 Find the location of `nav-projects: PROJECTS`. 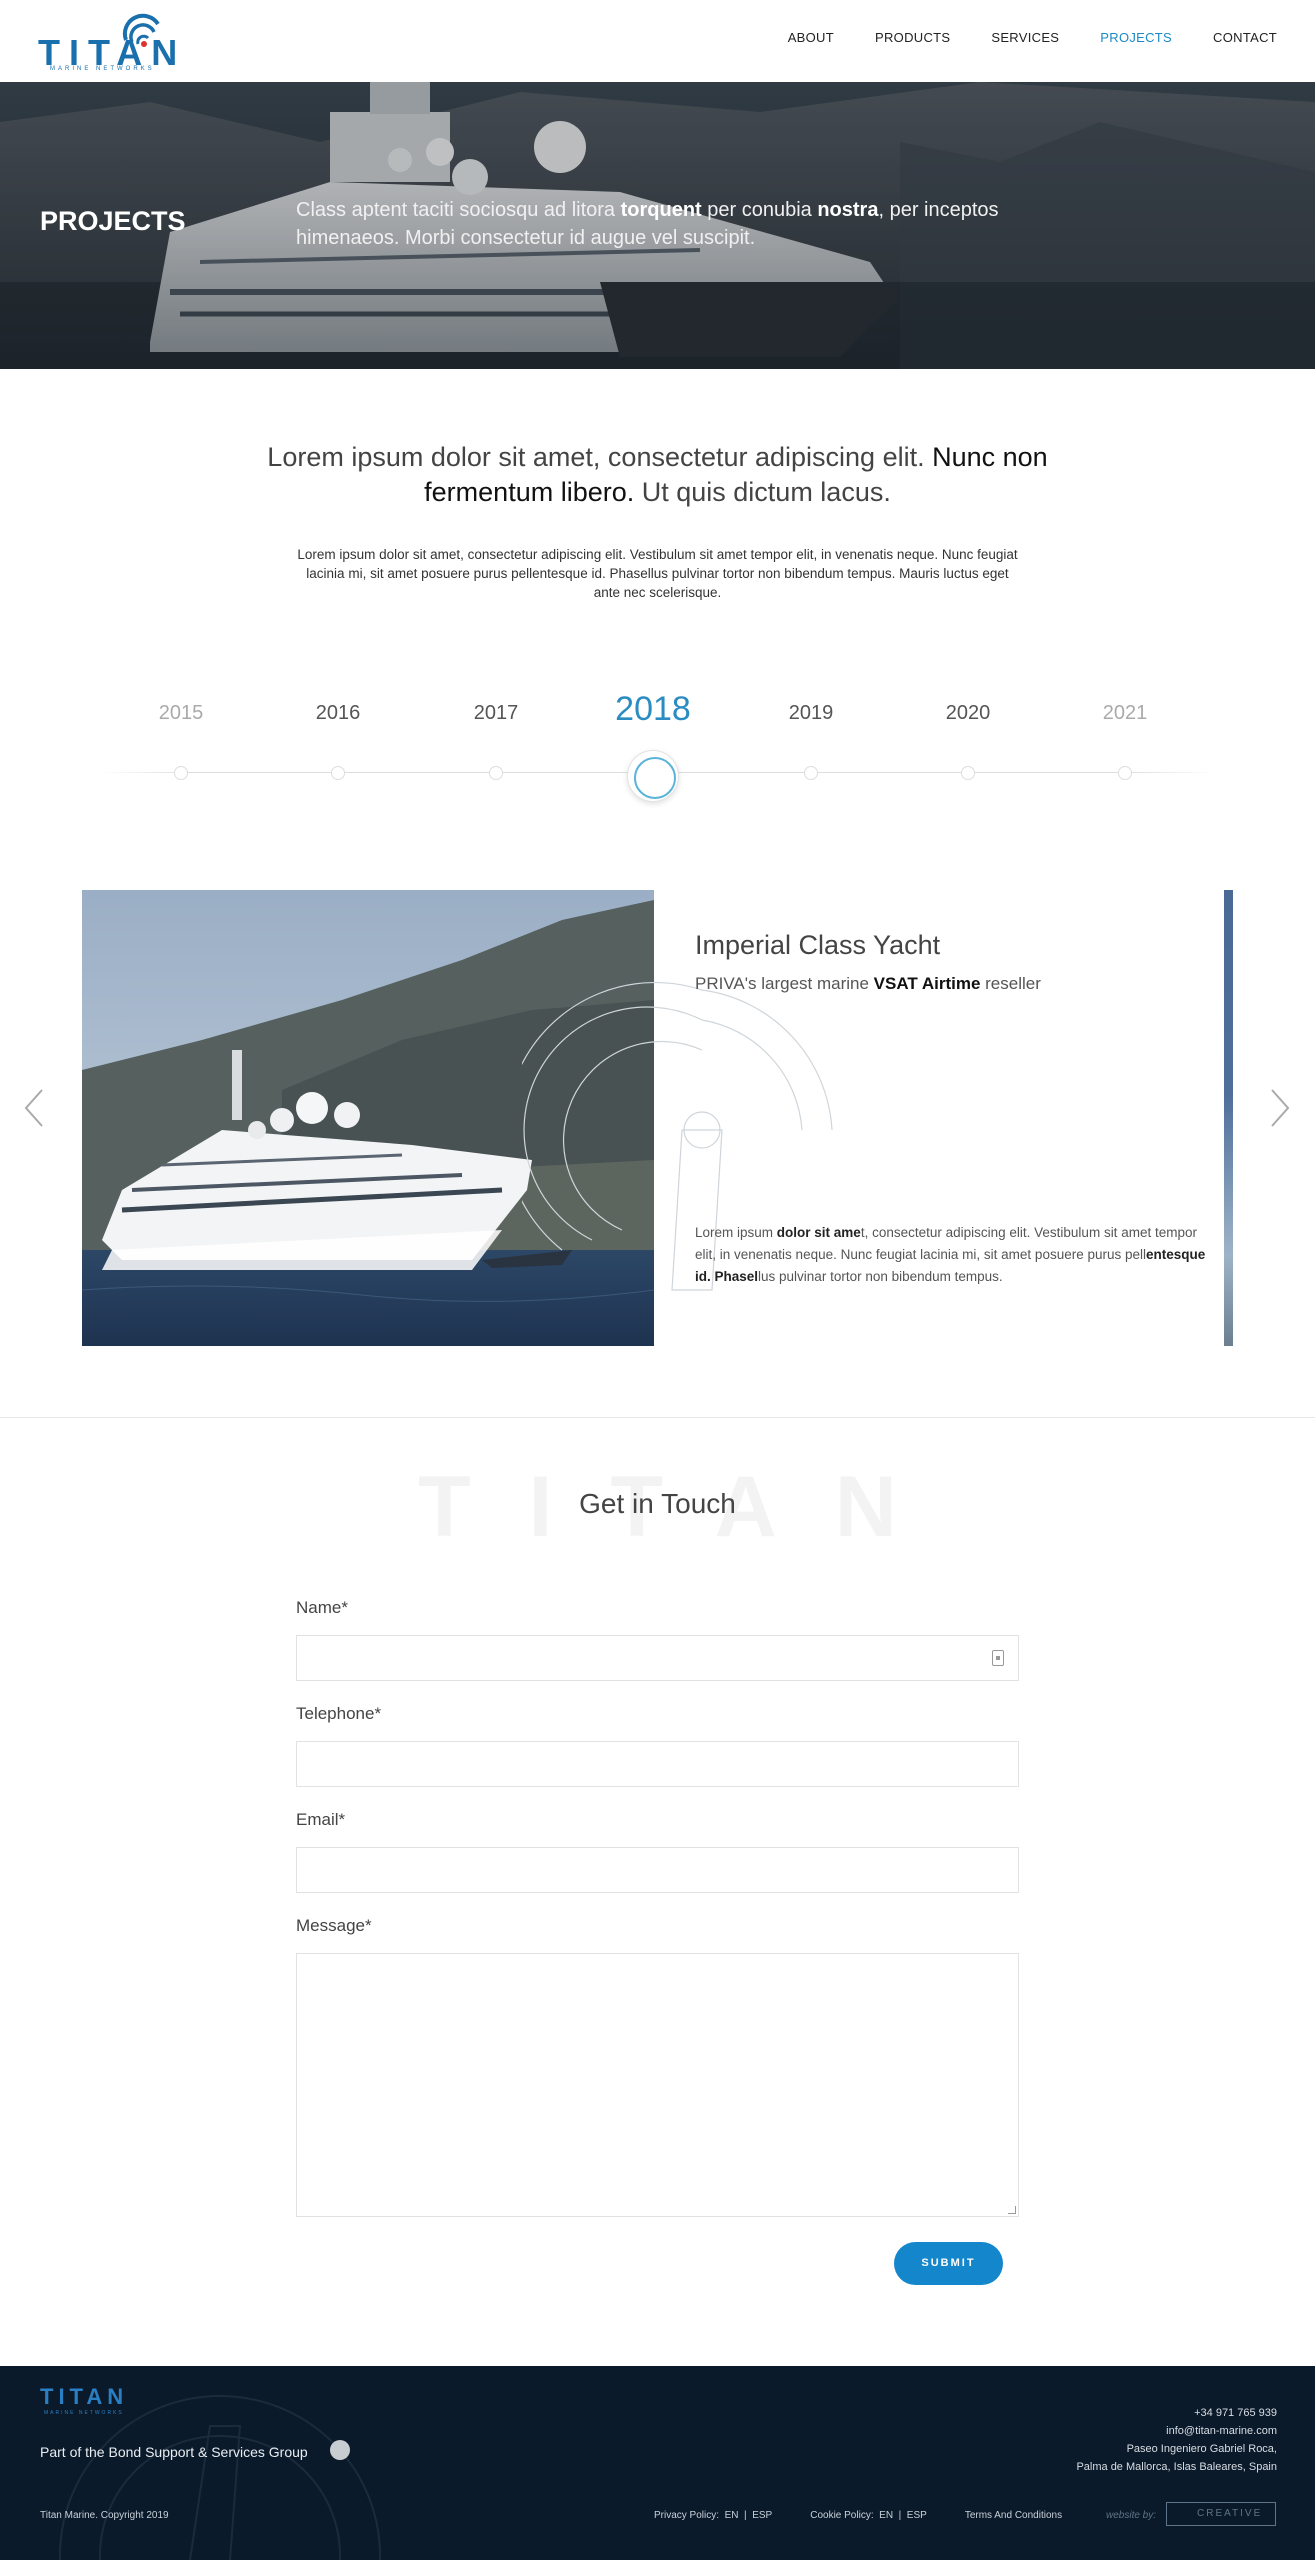

nav-projects: PROJECTS is located at coordinates (1136, 37).